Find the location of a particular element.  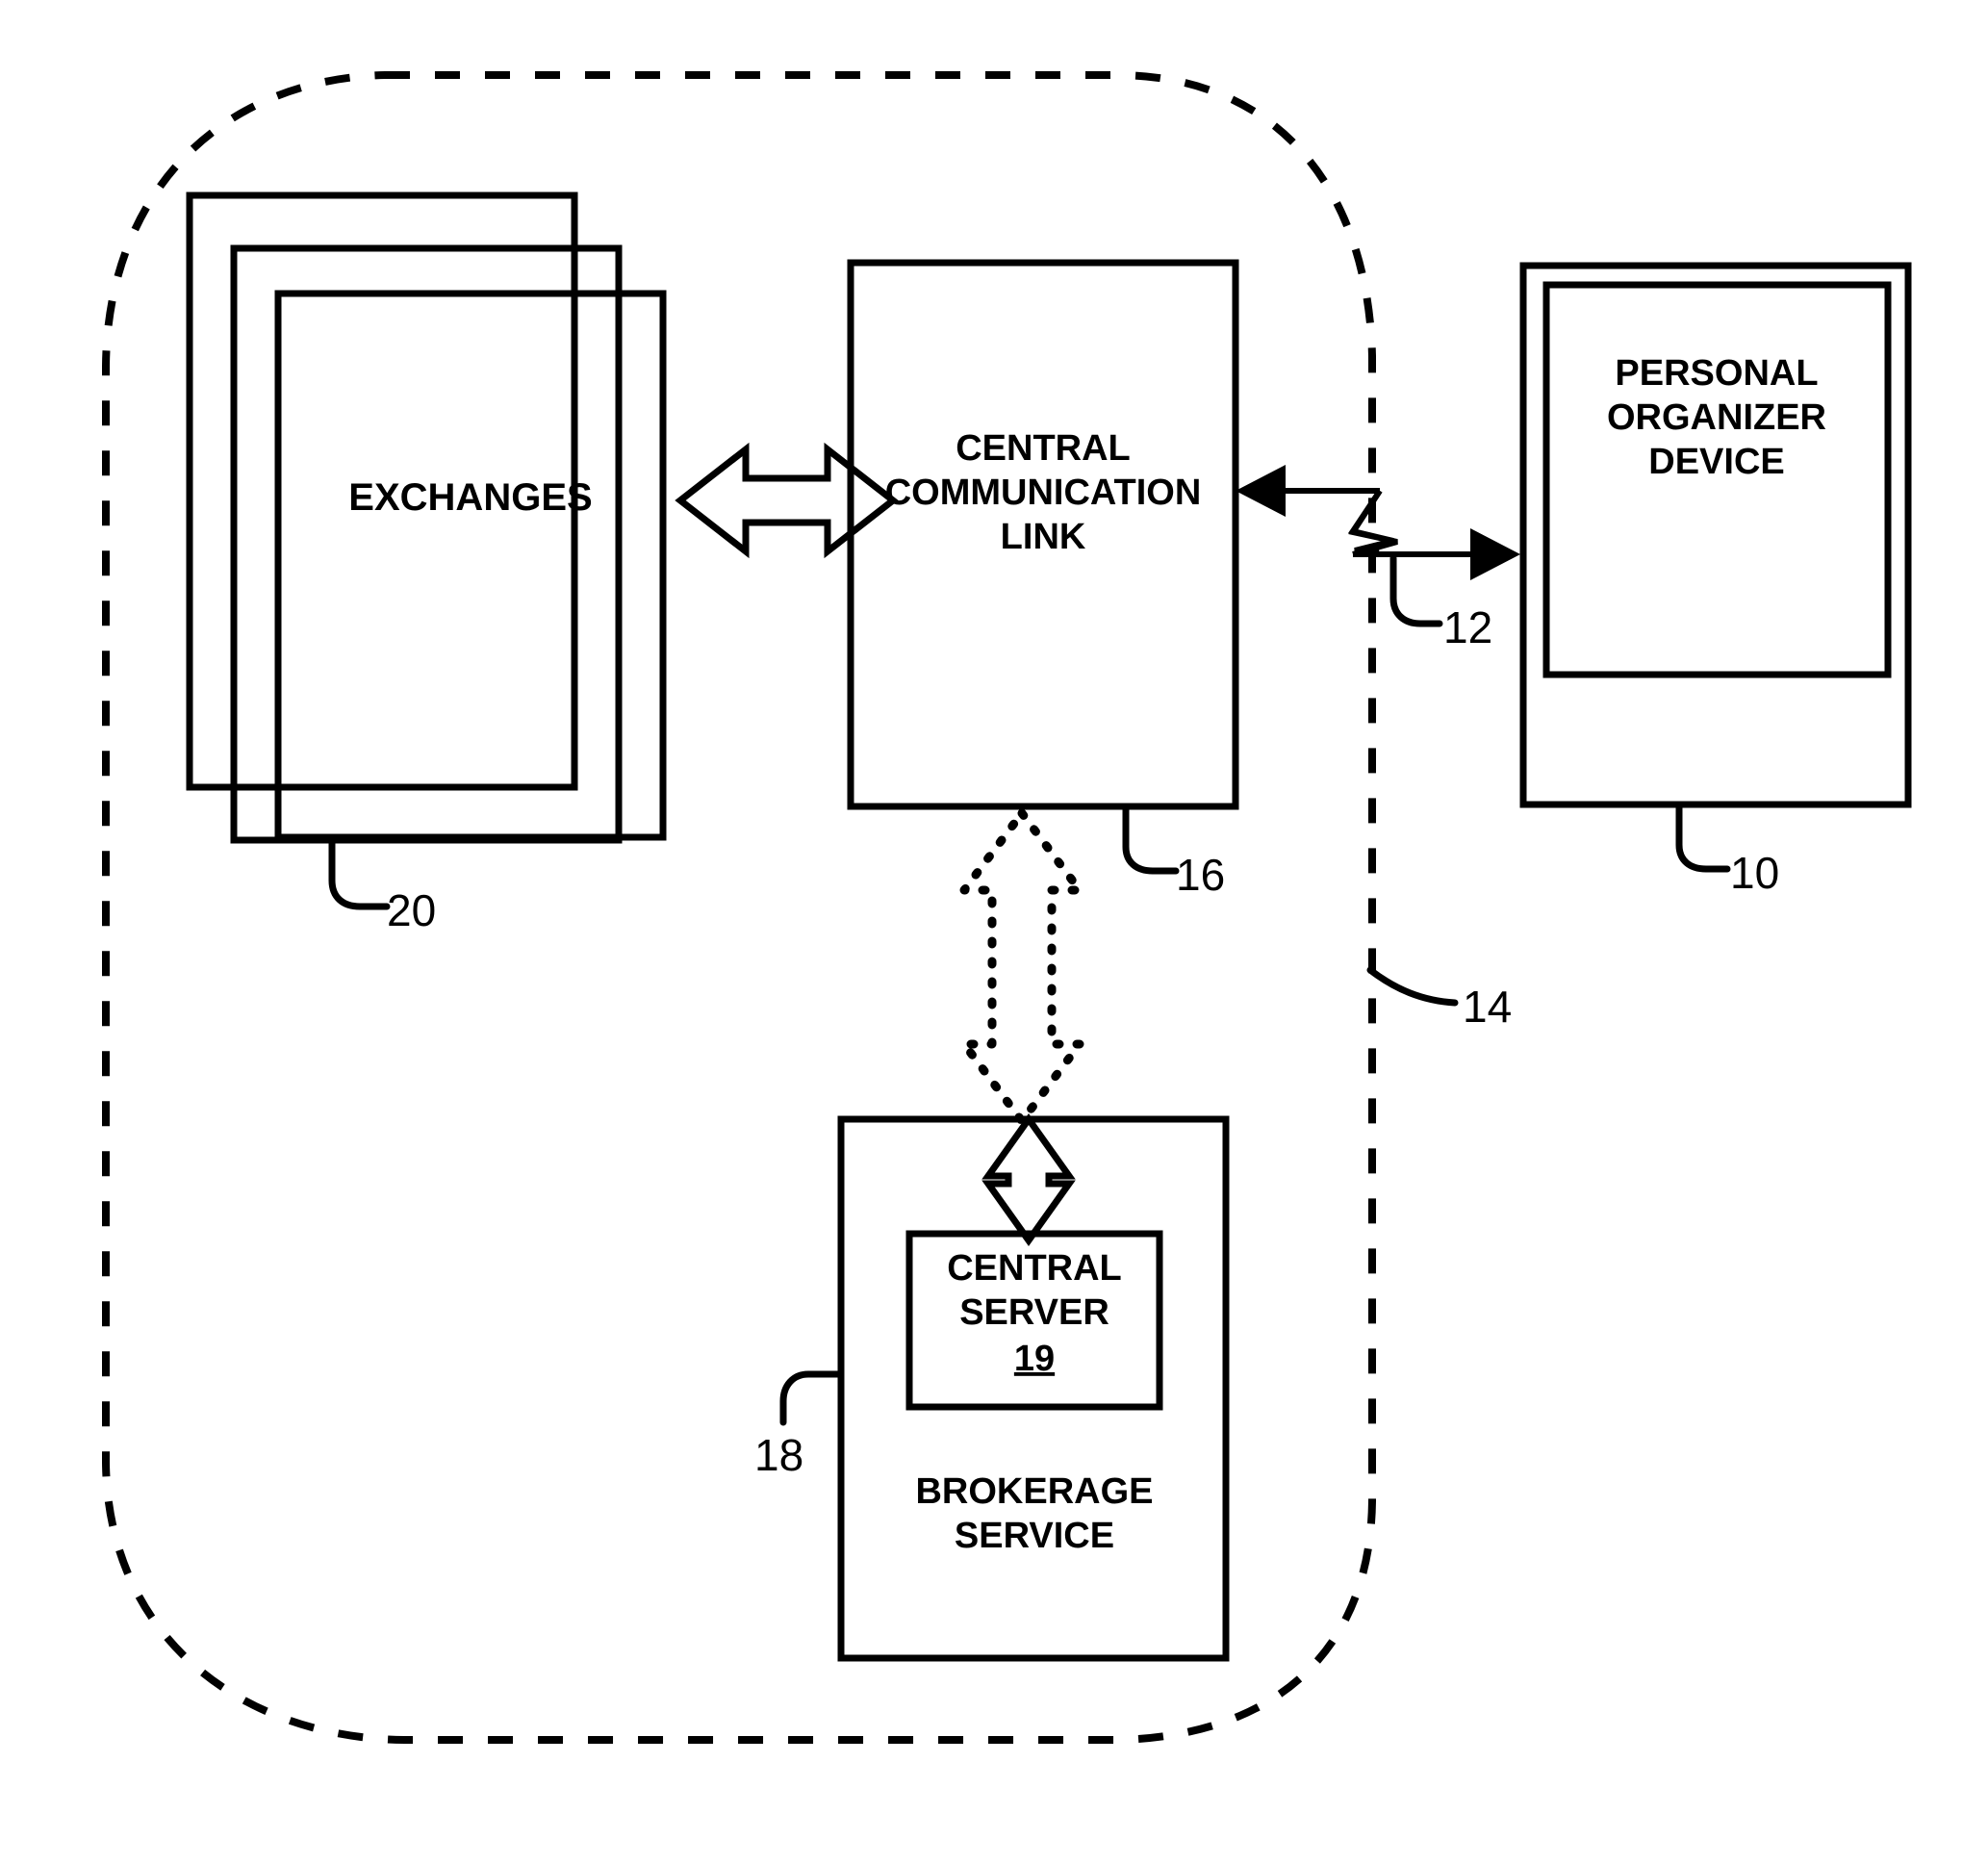

exchanges-box-middle is located at coordinates (426, 544).